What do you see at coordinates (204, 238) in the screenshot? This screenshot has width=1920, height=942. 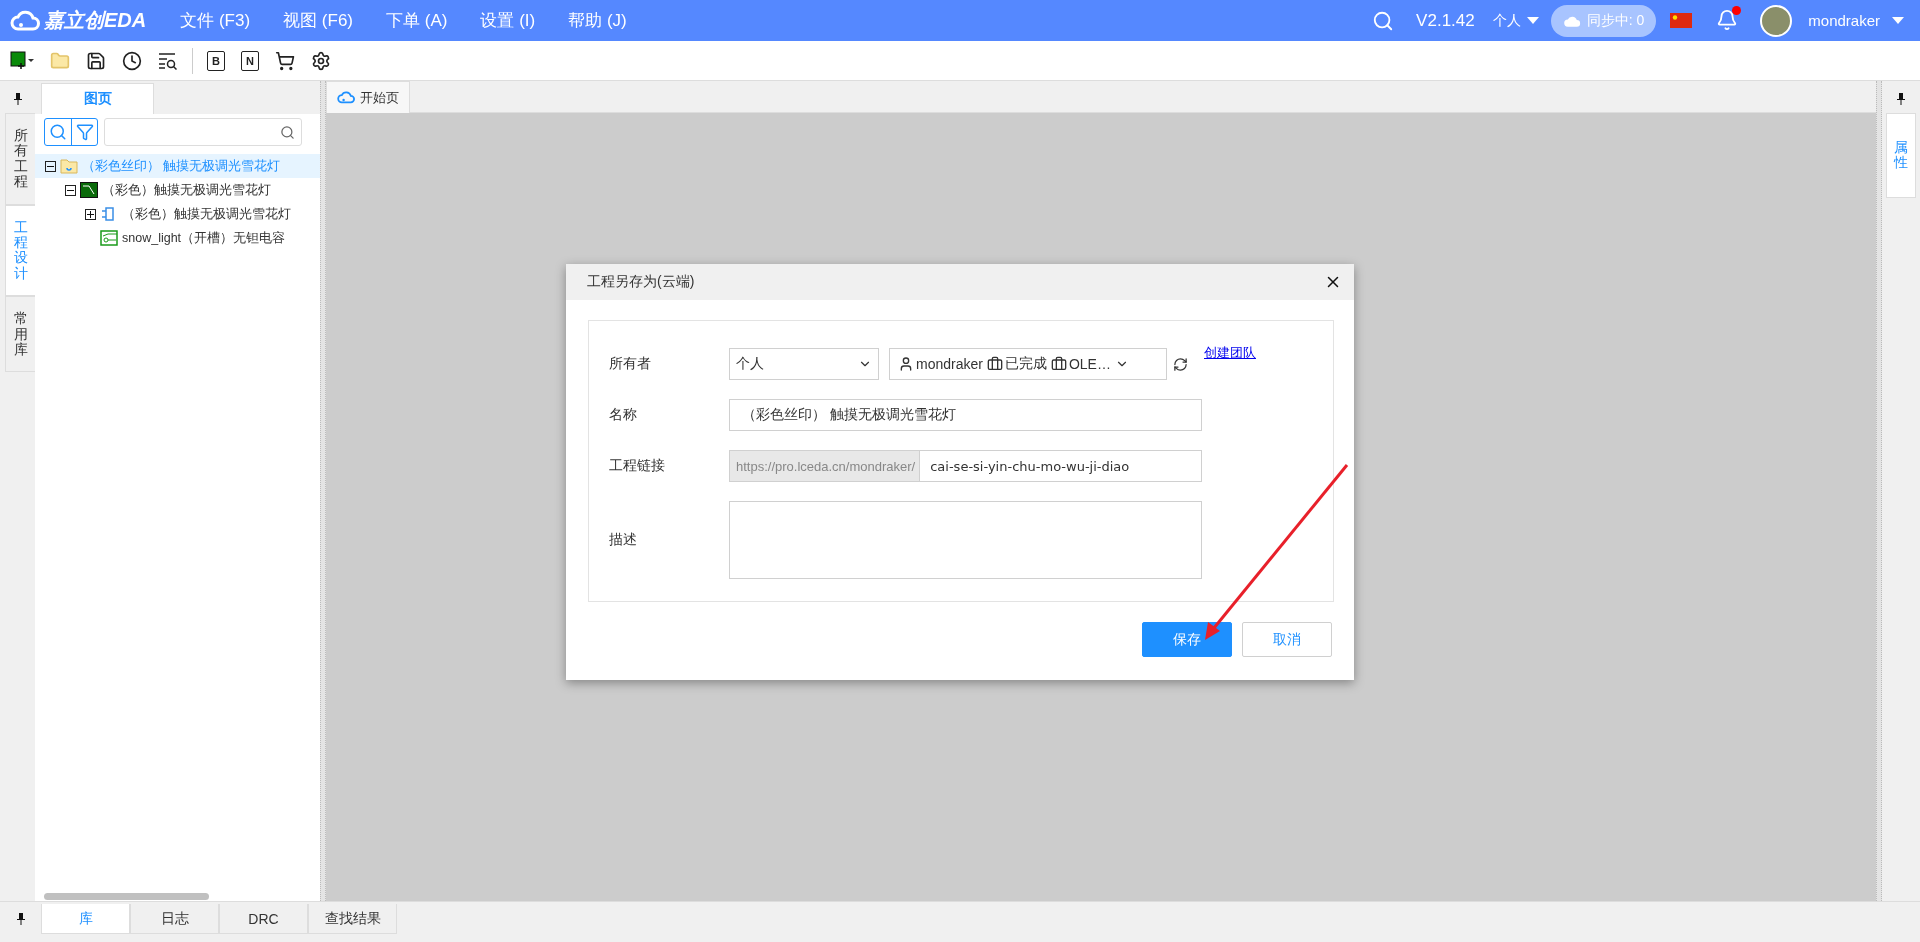 I see `tree-label: snow_light（开槽）无钽电容` at bounding box center [204, 238].